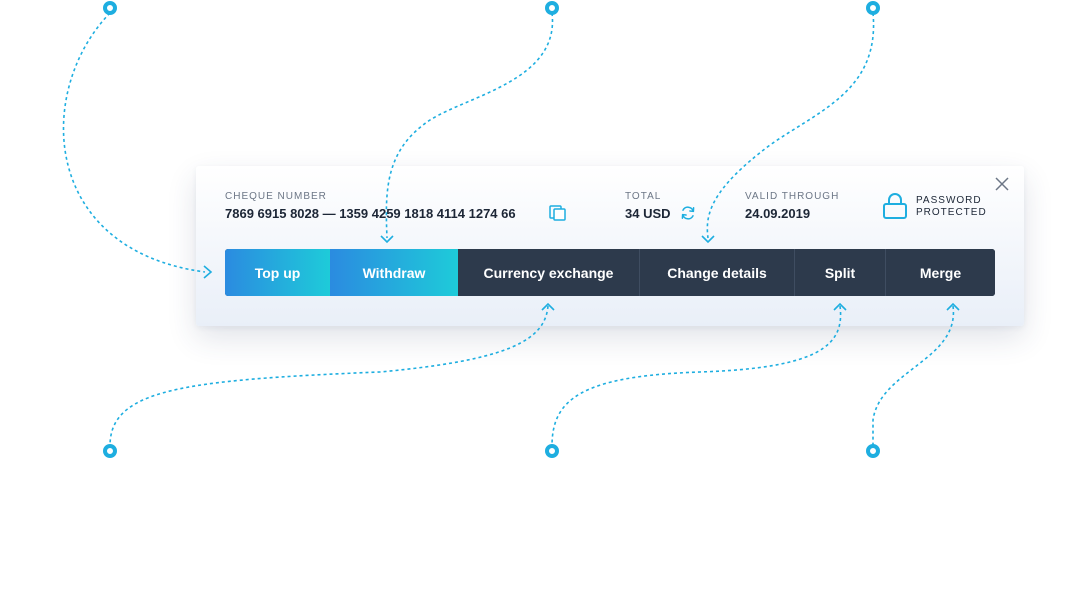  What do you see at coordinates (134, 142) in the screenshot?
I see `connector-top-up` at bounding box center [134, 142].